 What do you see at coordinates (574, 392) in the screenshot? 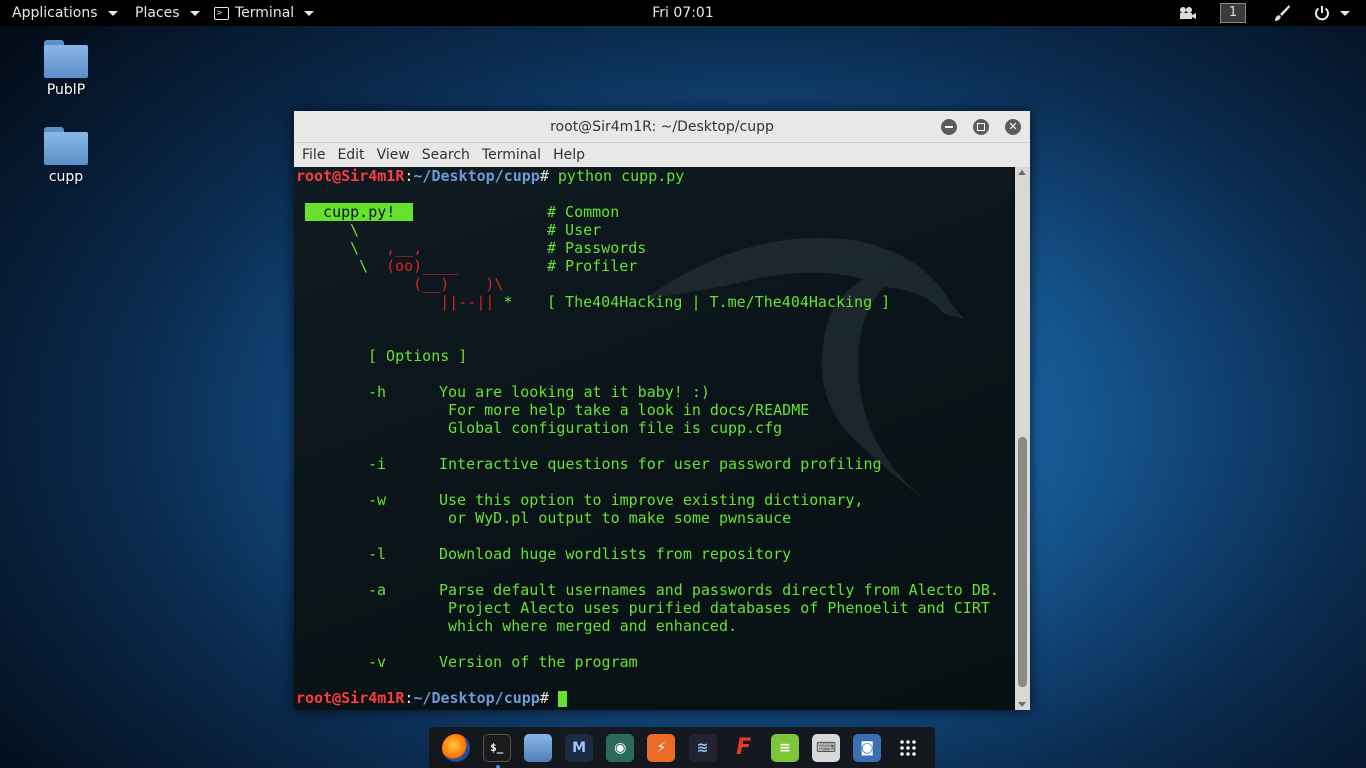
I see `option-text: You are looking at it baby! :)` at bounding box center [574, 392].